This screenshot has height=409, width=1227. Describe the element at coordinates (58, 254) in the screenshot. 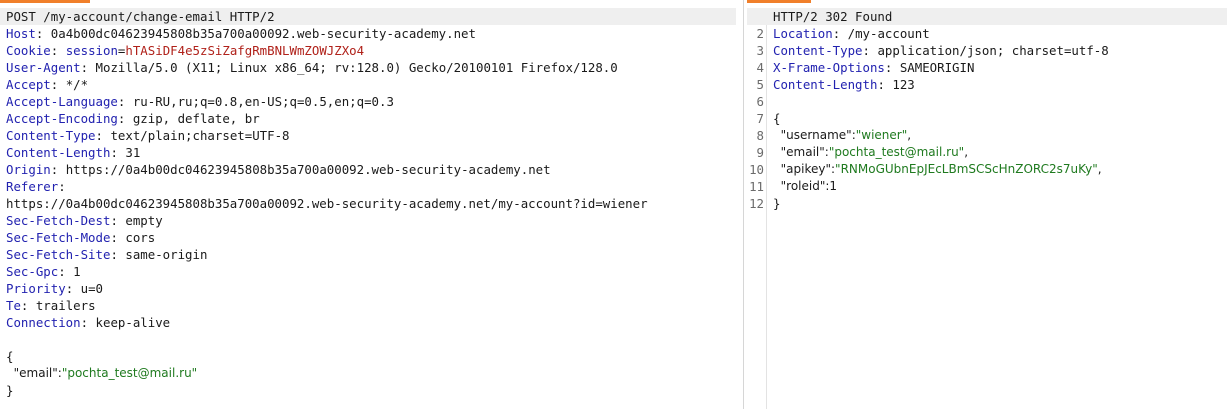

I see `header-name: Sec-Fetch-Site` at that location.